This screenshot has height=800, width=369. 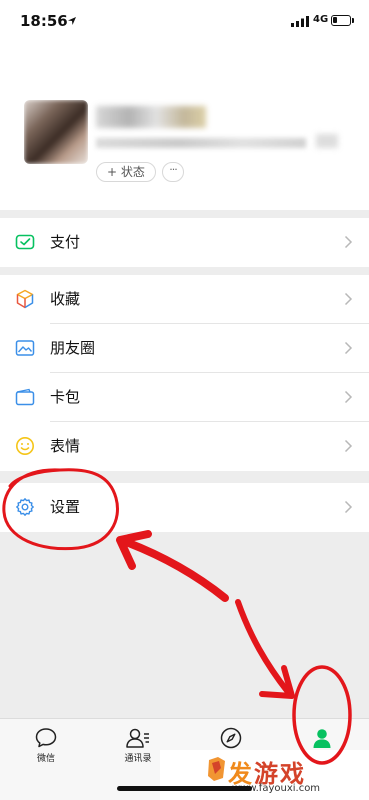 I want to click on contacts-icon, so click(x=137, y=738).